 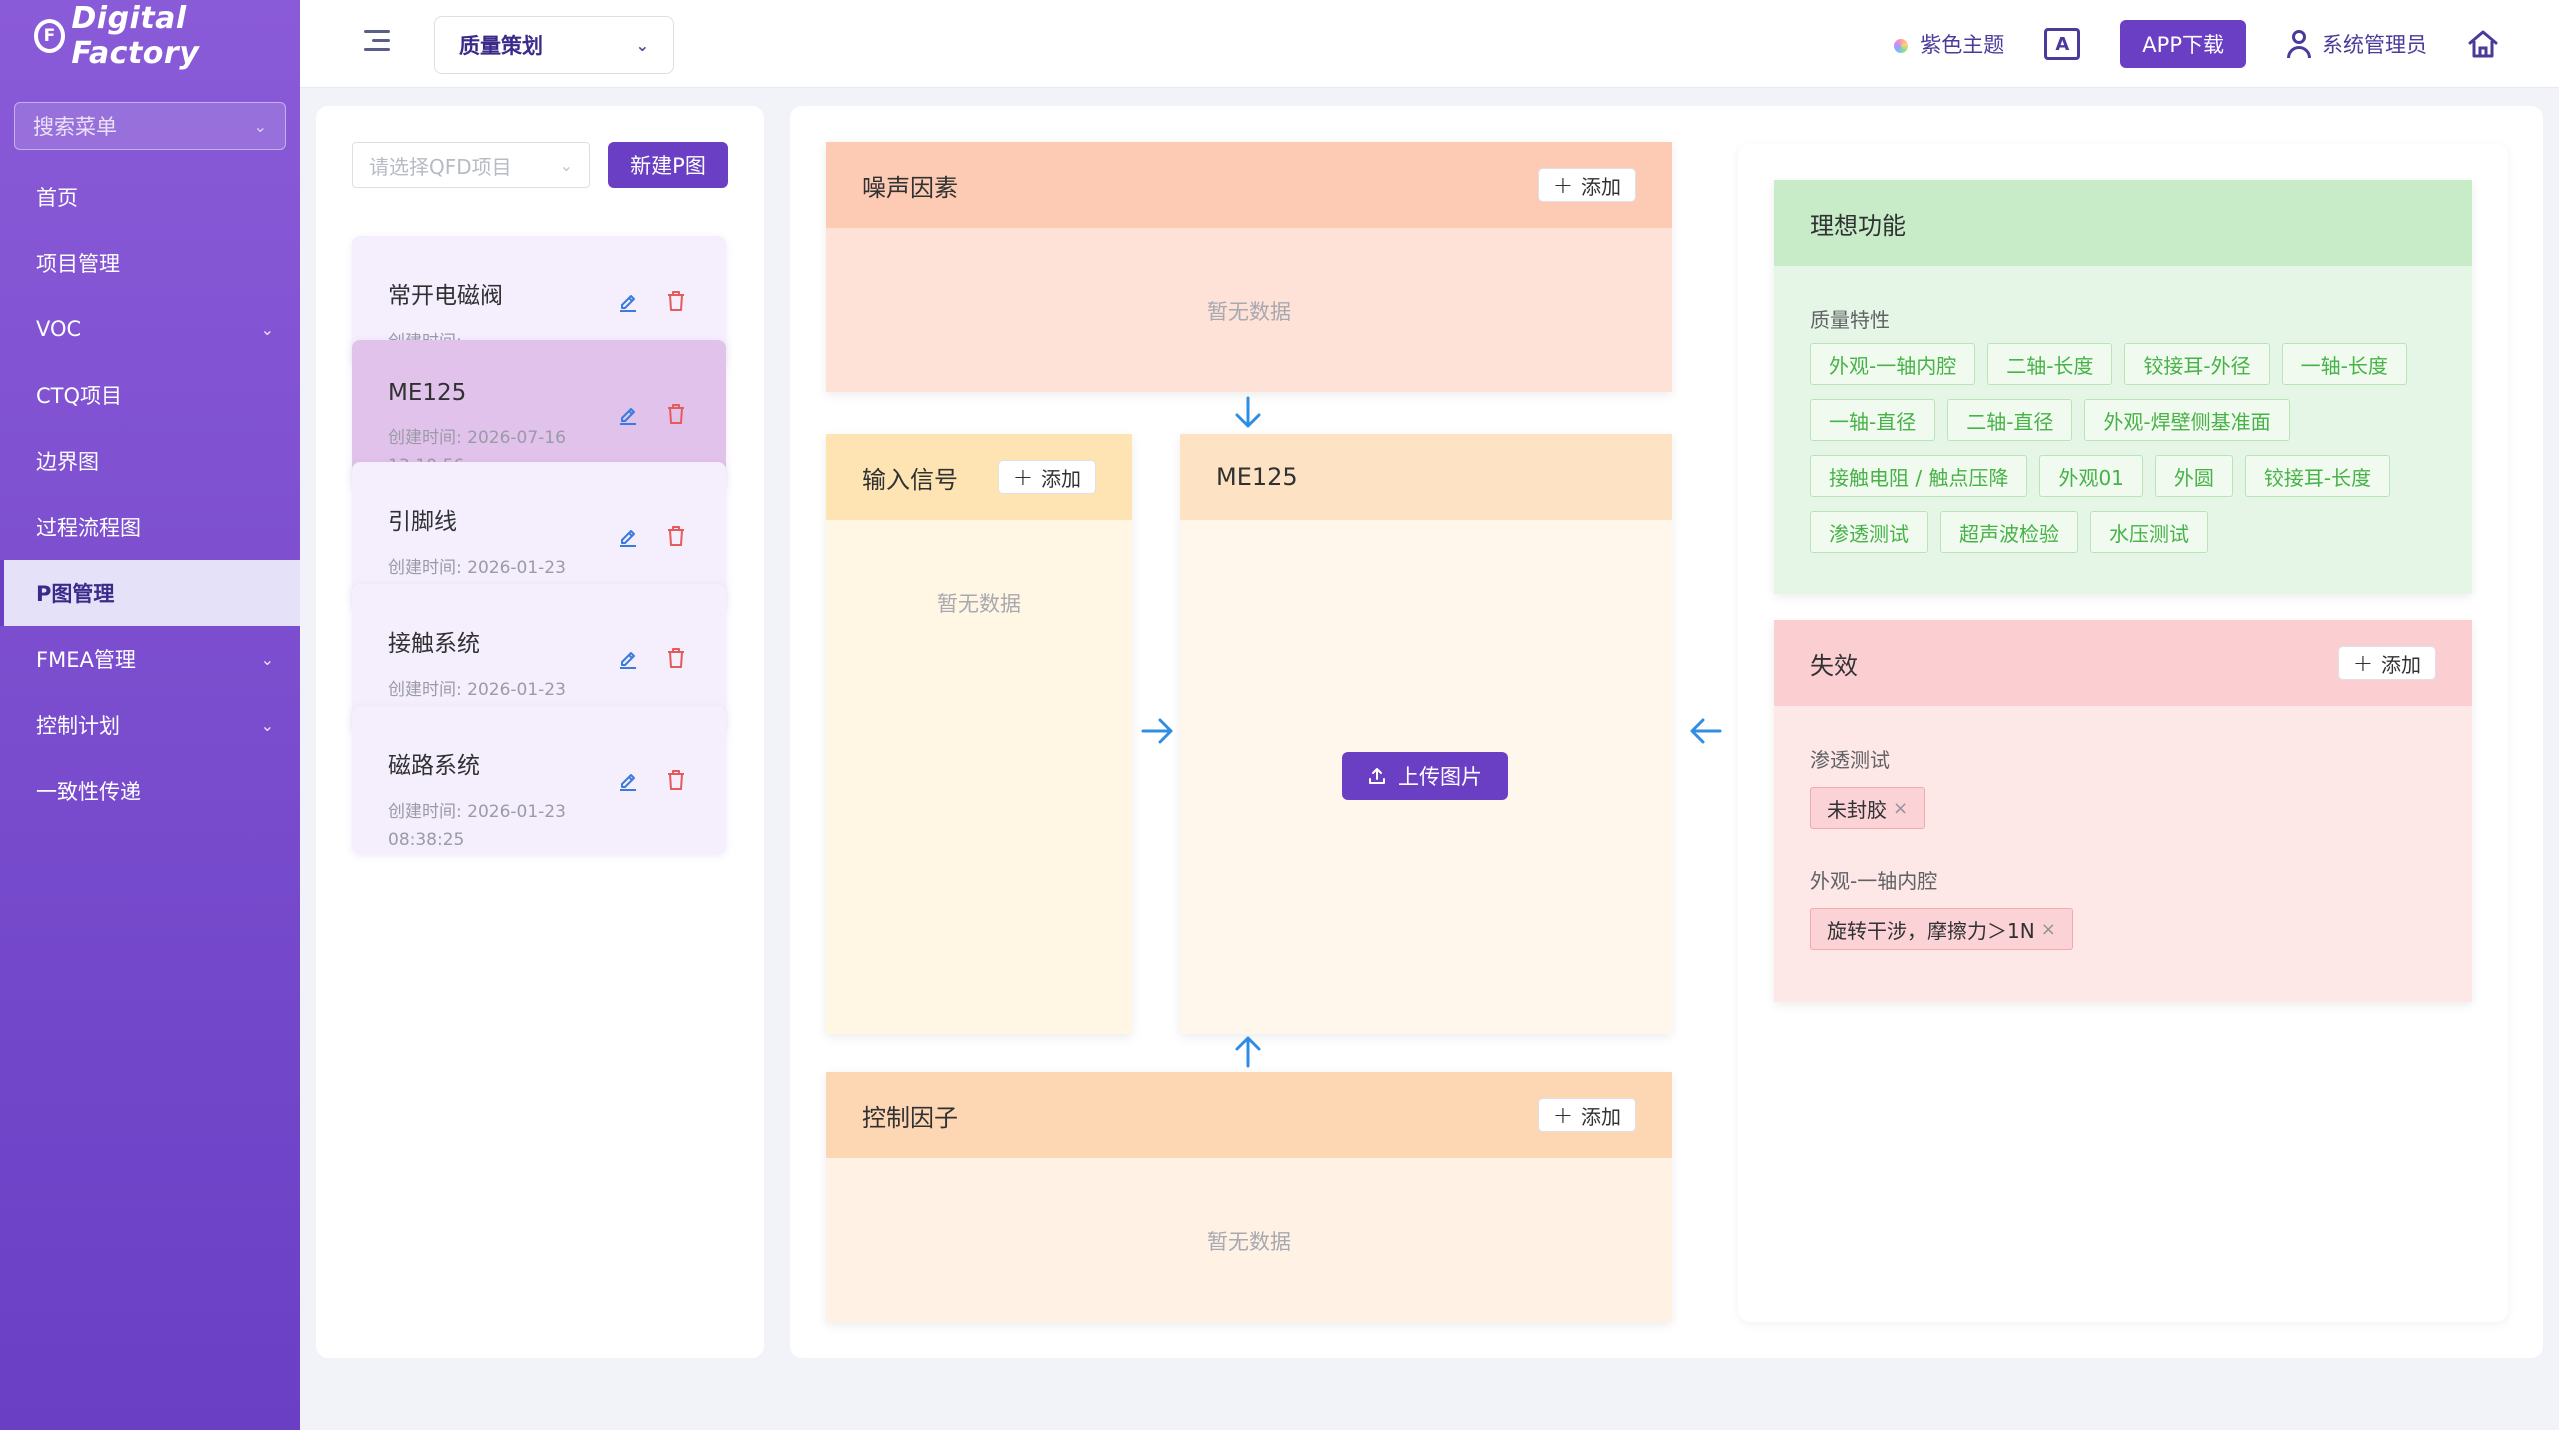 What do you see at coordinates (86, 660) in the screenshot?
I see `sidebar-item-label: FMEA管理` at bounding box center [86, 660].